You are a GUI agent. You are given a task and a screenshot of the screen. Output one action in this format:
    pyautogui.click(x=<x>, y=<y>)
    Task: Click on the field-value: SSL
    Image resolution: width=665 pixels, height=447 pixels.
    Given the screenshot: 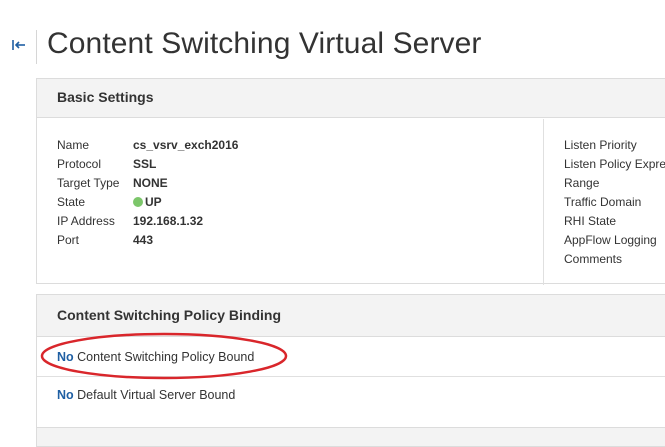 What is the action you would take?
    pyautogui.click(x=145, y=164)
    